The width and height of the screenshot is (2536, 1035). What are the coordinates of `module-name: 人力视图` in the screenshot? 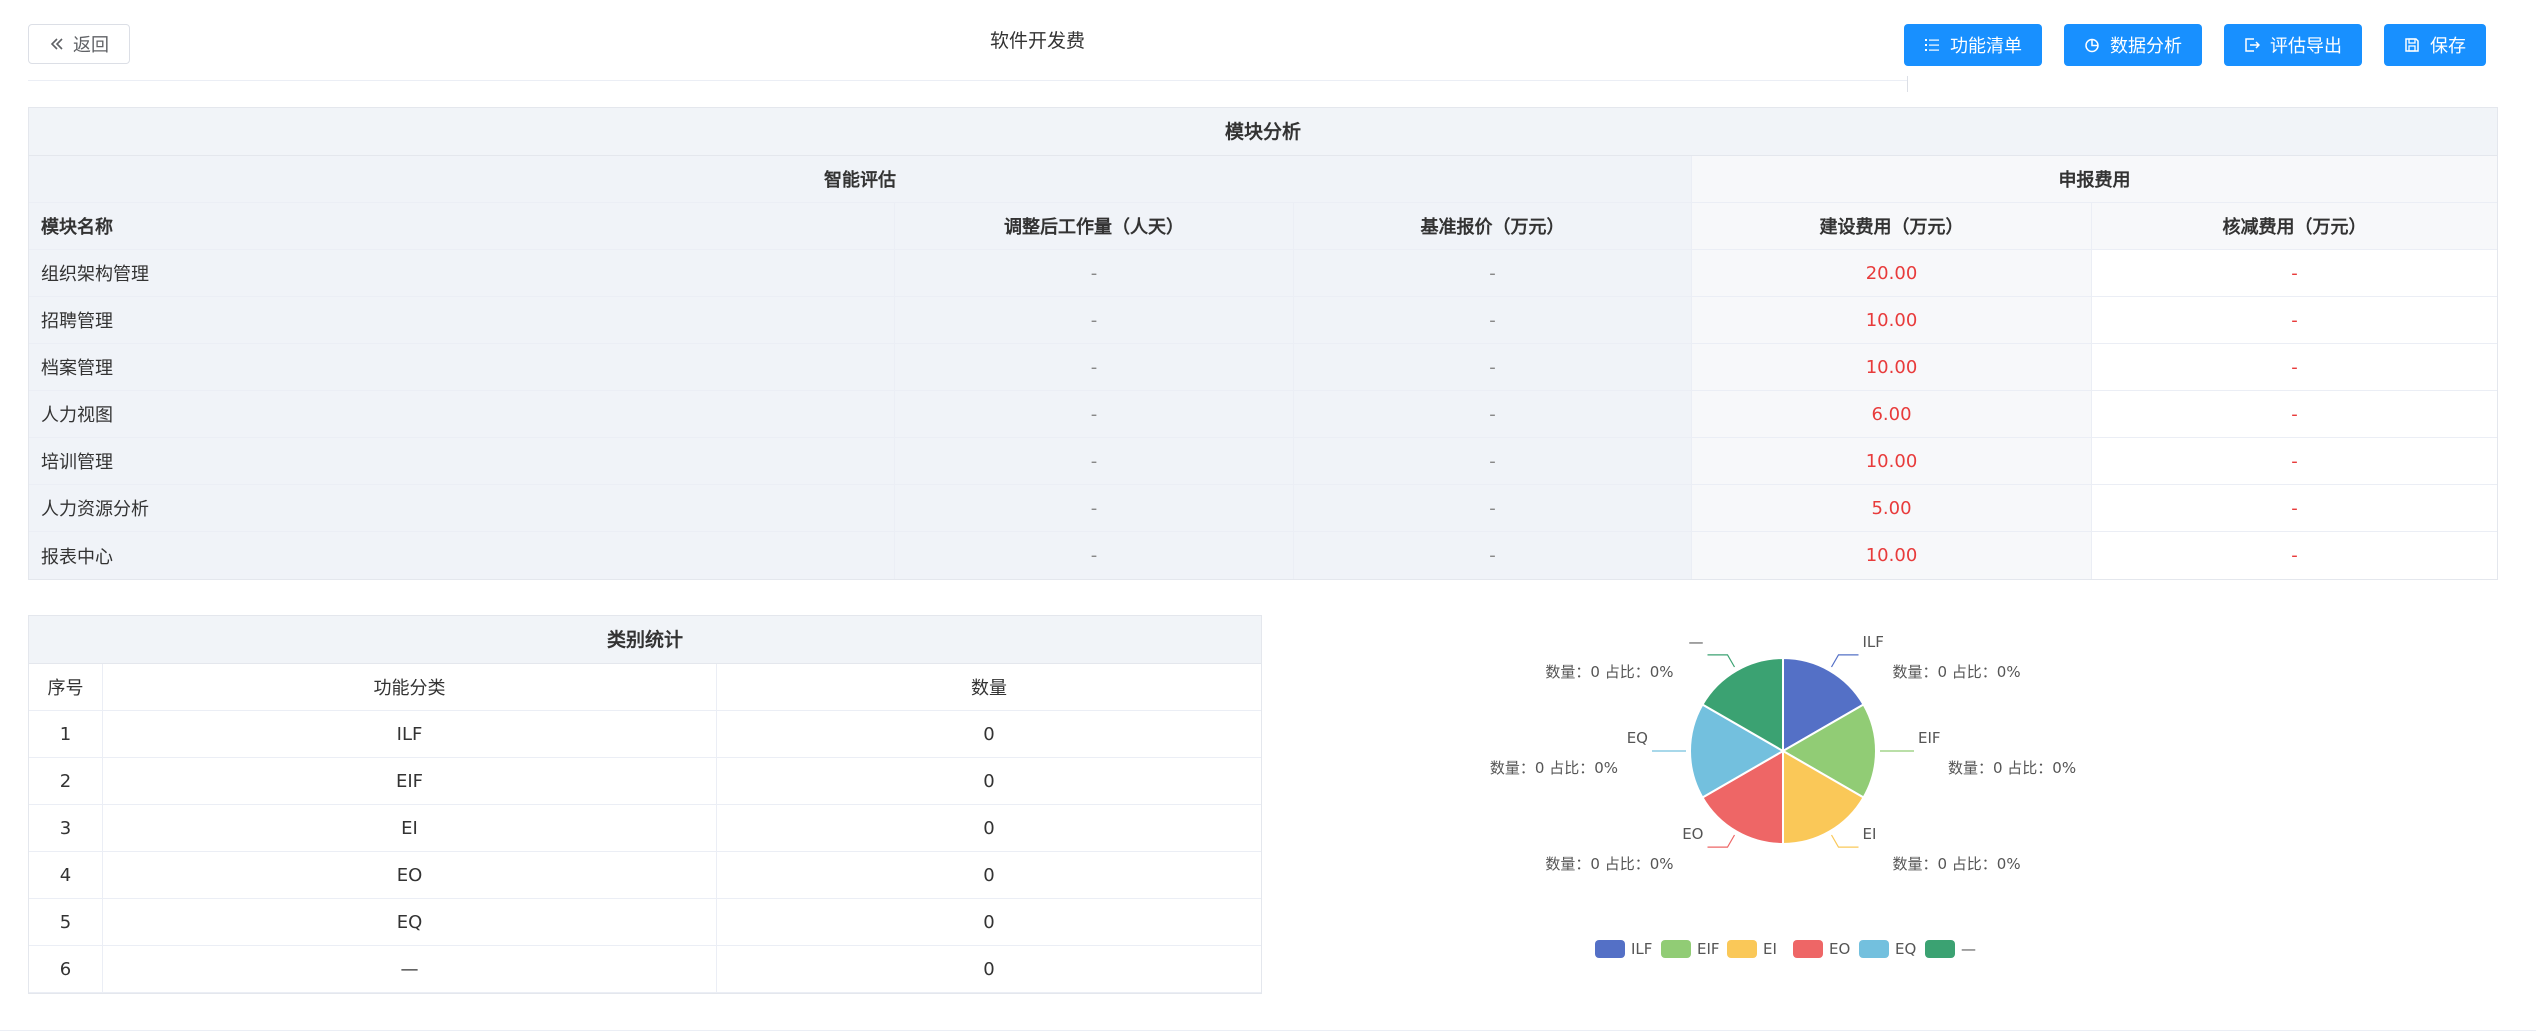 It's located at (462, 414).